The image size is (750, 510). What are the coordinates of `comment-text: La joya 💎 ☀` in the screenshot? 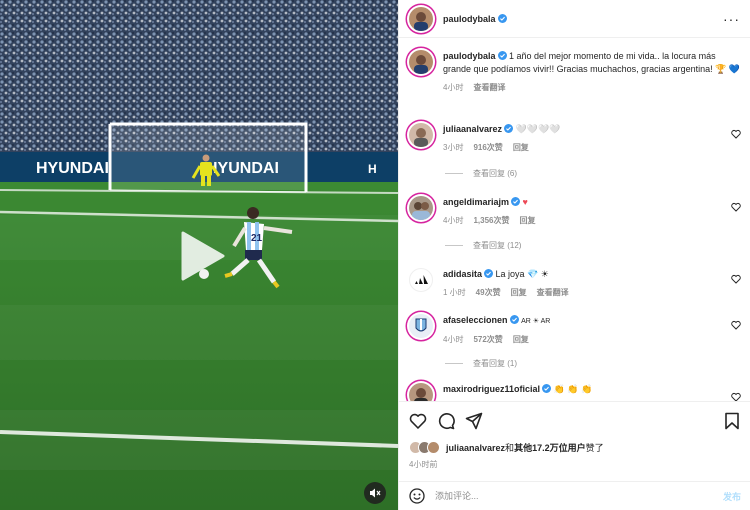 It's located at (522, 274).